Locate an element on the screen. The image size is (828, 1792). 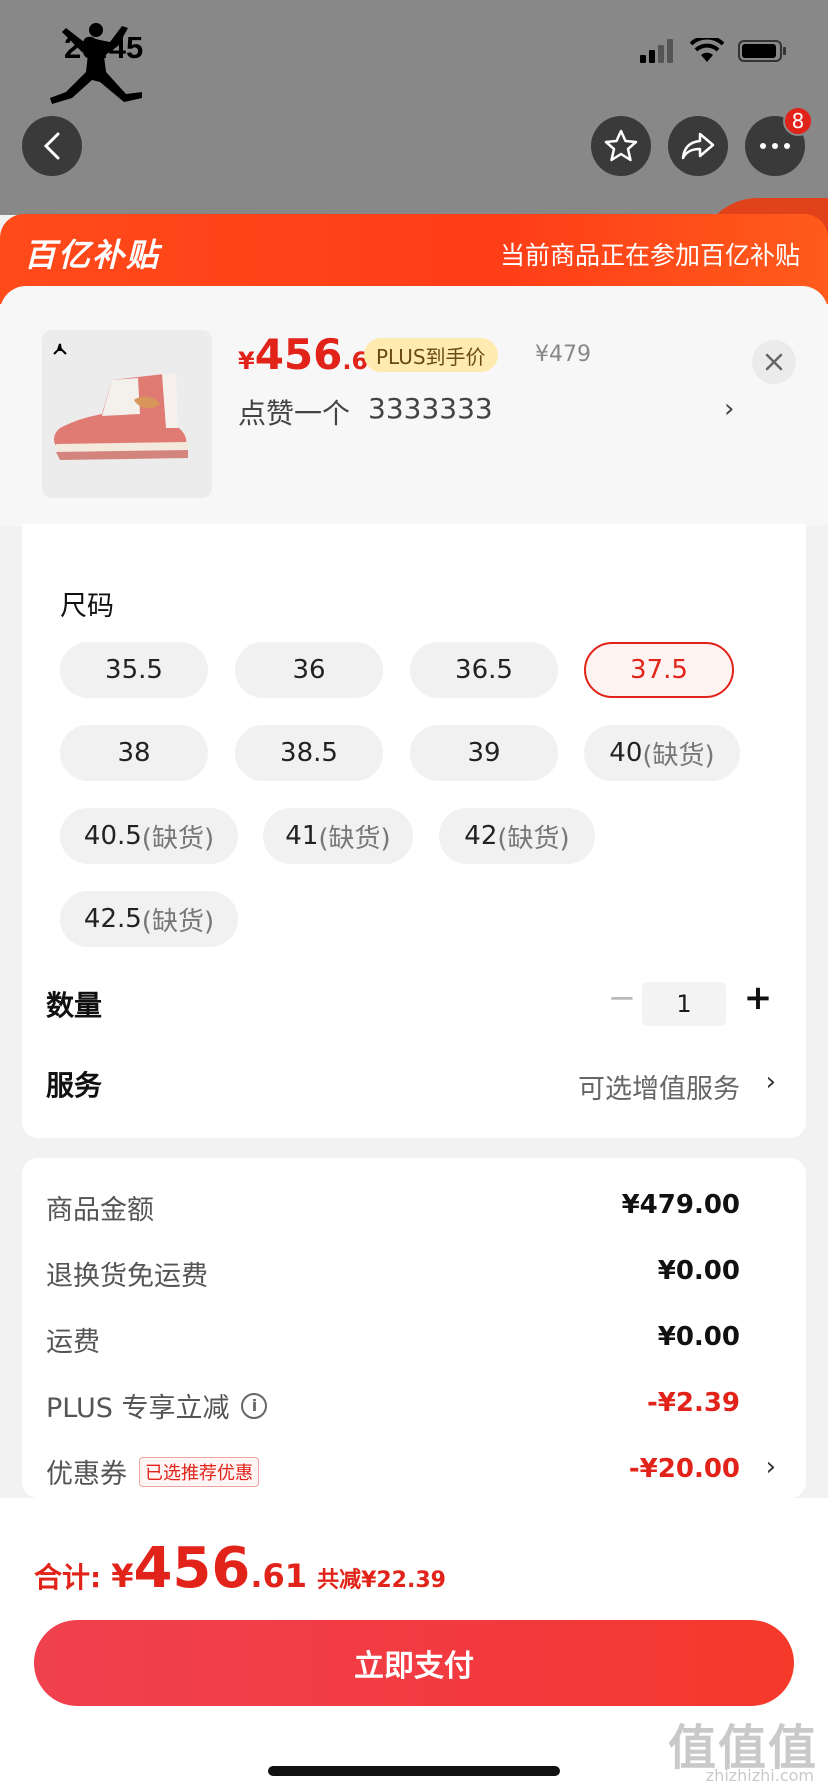
cost-value: ¥479.00 is located at coordinates (680, 1205).